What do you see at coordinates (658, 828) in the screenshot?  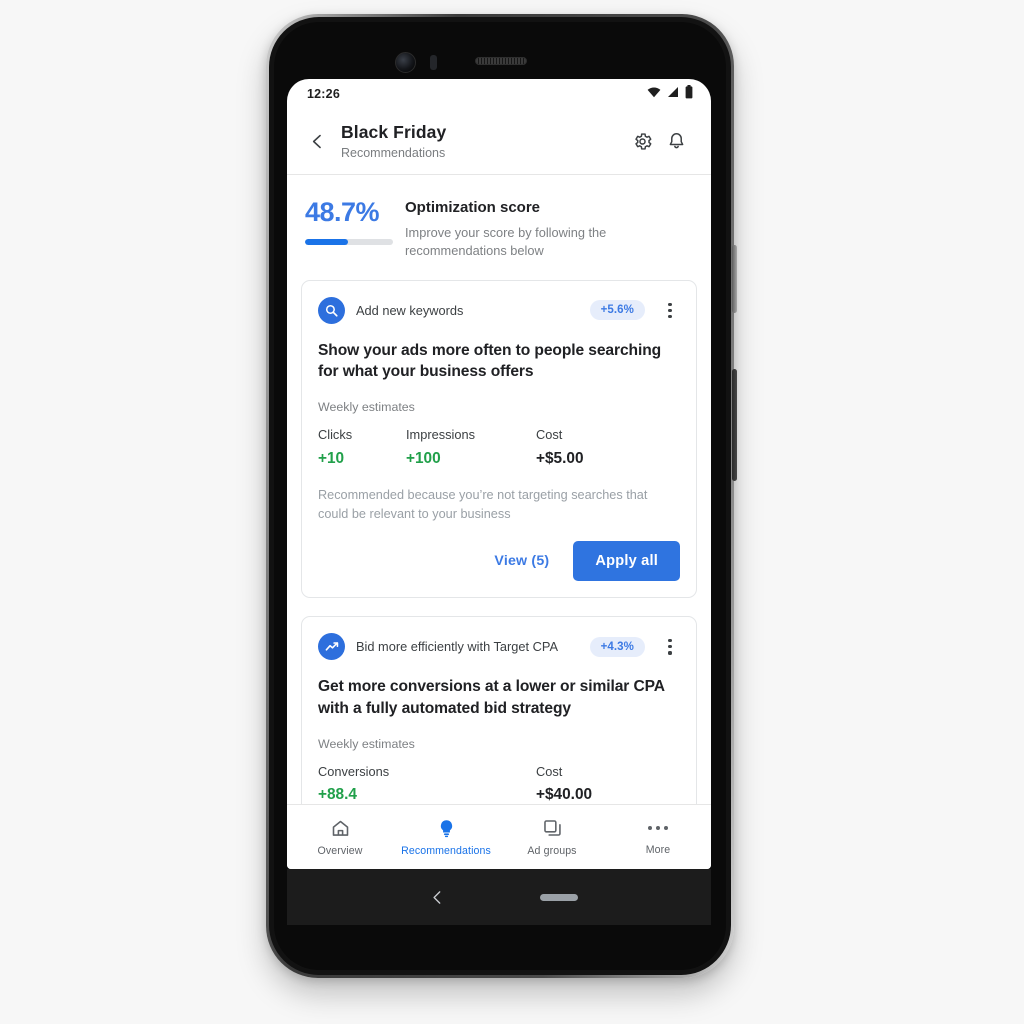 I see `more-horizontal-icon` at bounding box center [658, 828].